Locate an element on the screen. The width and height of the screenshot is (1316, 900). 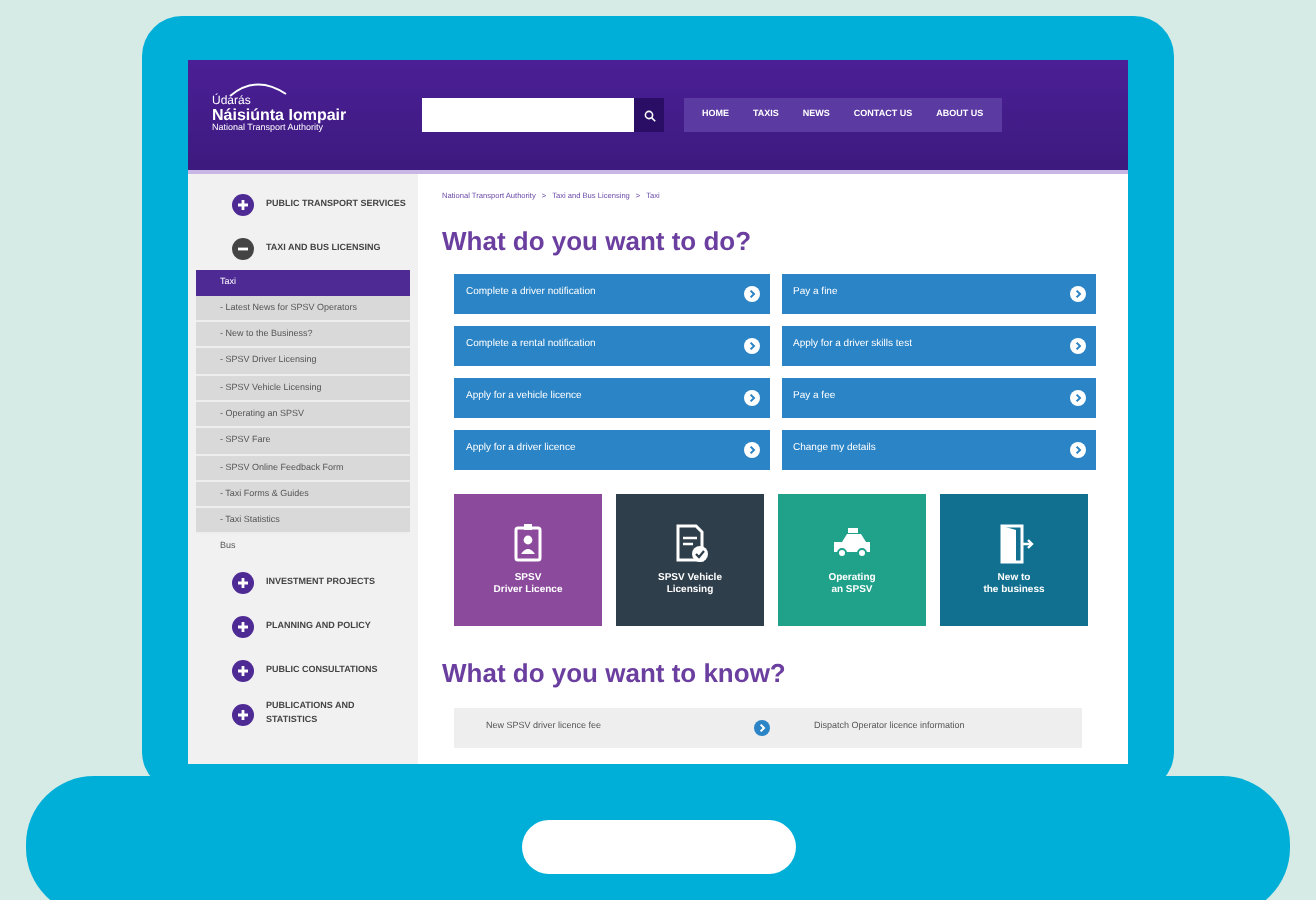
logo-text: Náisiúnta Iompair is located at coordinates (280, 116).